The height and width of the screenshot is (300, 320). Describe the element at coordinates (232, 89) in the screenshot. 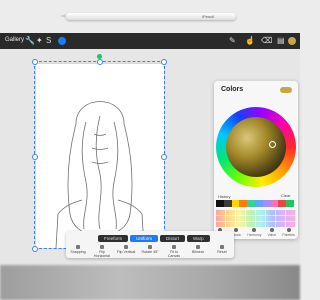

I see `colors-panel-title: Colors` at that location.